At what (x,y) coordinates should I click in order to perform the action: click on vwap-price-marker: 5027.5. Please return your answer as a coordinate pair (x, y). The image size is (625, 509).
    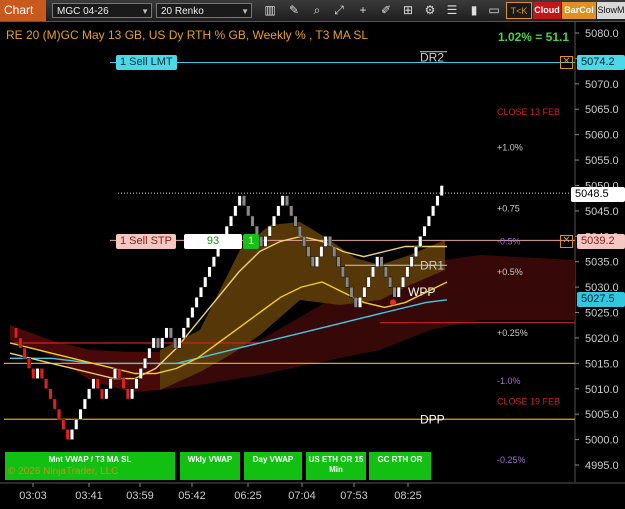
    Looking at the image, I should click on (601, 299).